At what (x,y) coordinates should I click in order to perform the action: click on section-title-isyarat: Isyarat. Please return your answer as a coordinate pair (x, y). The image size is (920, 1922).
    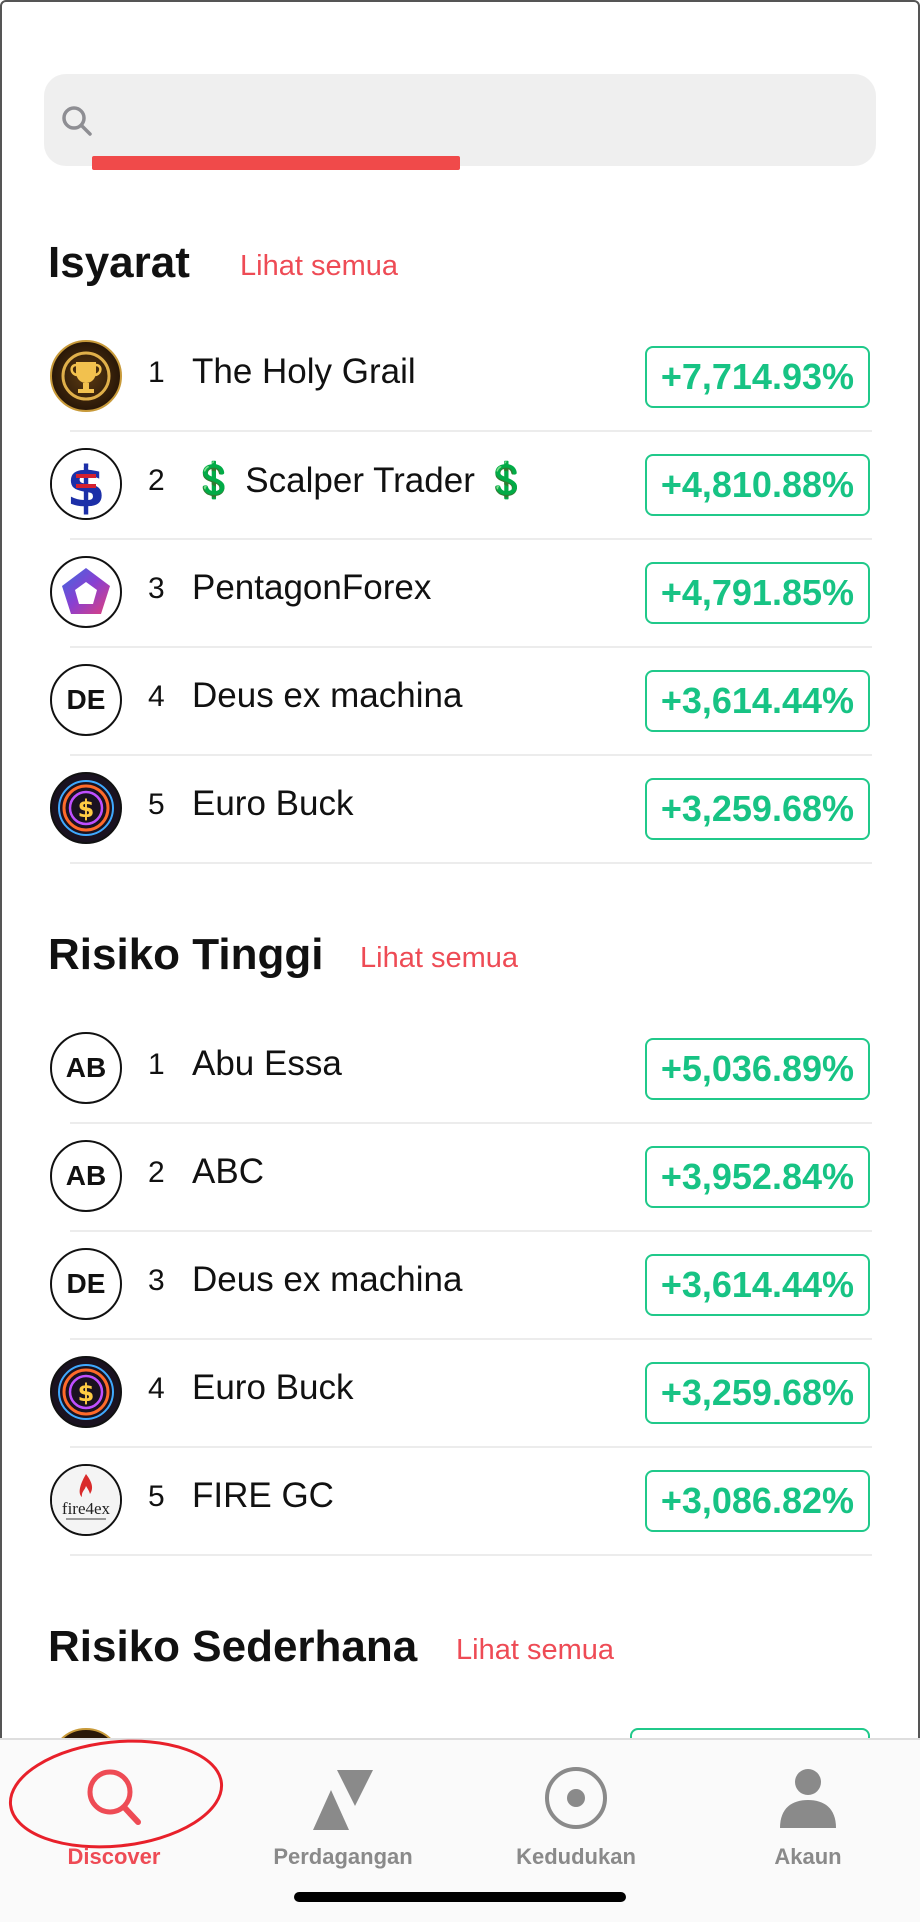
    Looking at the image, I should click on (119, 262).